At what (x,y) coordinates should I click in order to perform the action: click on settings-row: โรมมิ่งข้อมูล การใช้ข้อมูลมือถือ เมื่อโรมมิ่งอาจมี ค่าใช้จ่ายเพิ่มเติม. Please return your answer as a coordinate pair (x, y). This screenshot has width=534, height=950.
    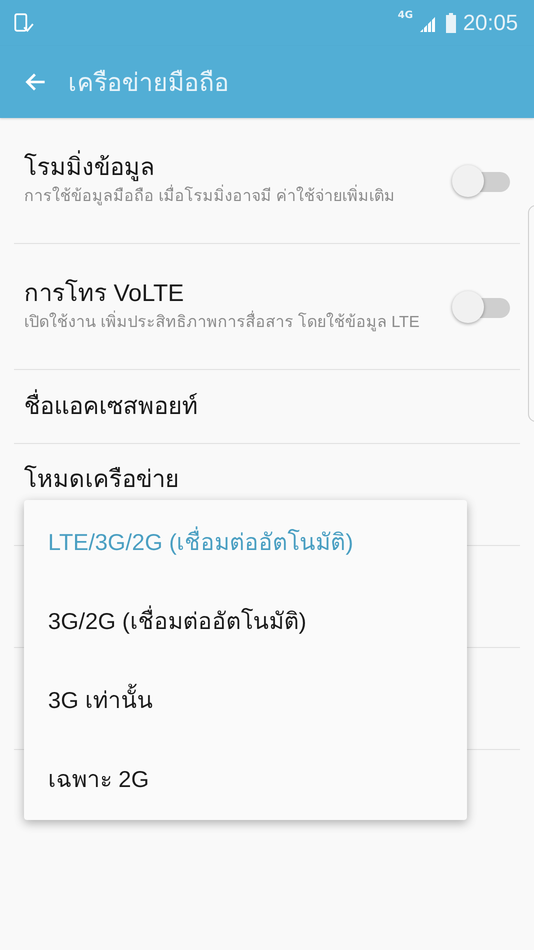
    Looking at the image, I should click on (267, 181).